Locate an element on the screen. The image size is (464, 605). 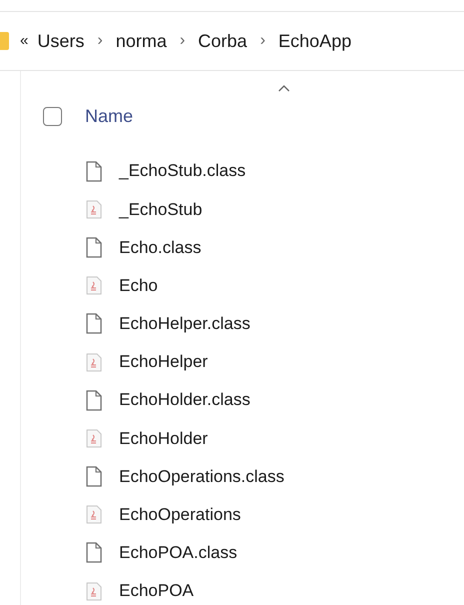
file-name: EchoOperations is located at coordinates (180, 515).